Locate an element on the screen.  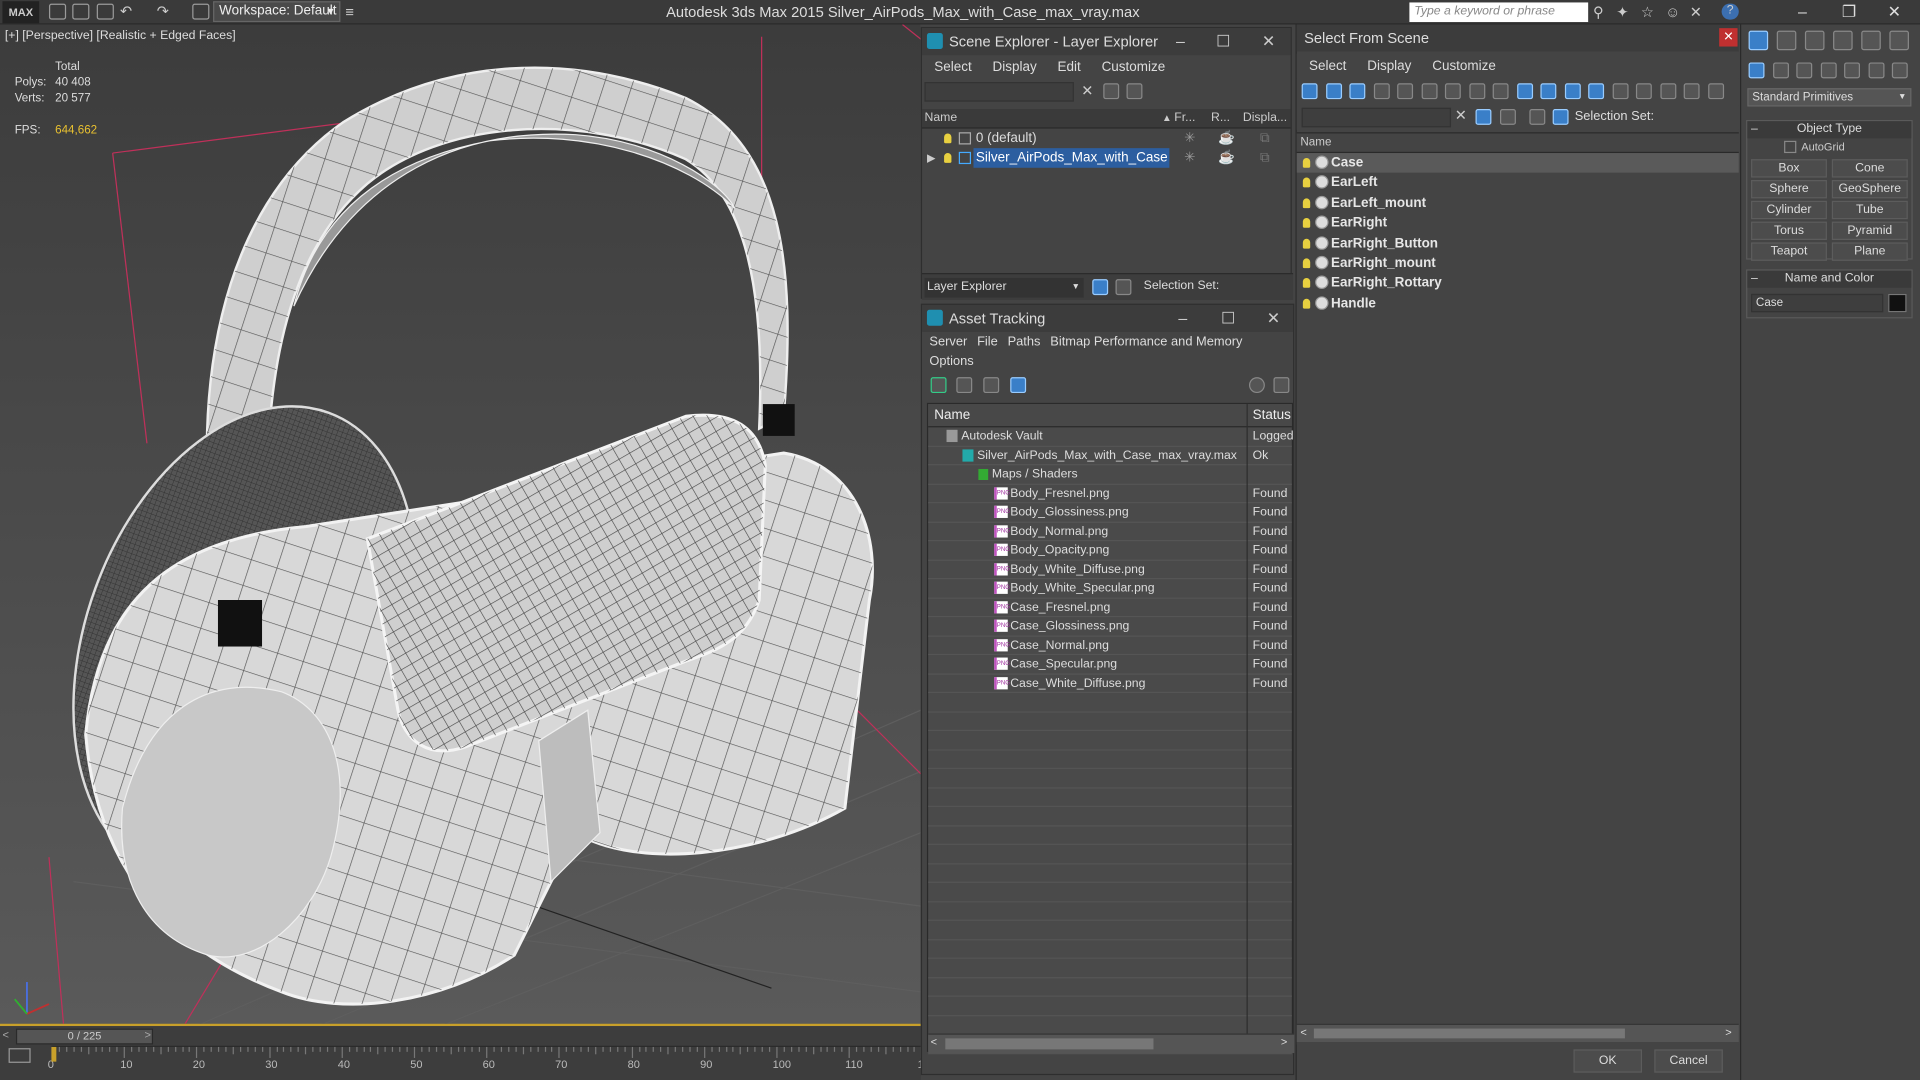
display-shapes-icon is located at coordinates (1333, 91).